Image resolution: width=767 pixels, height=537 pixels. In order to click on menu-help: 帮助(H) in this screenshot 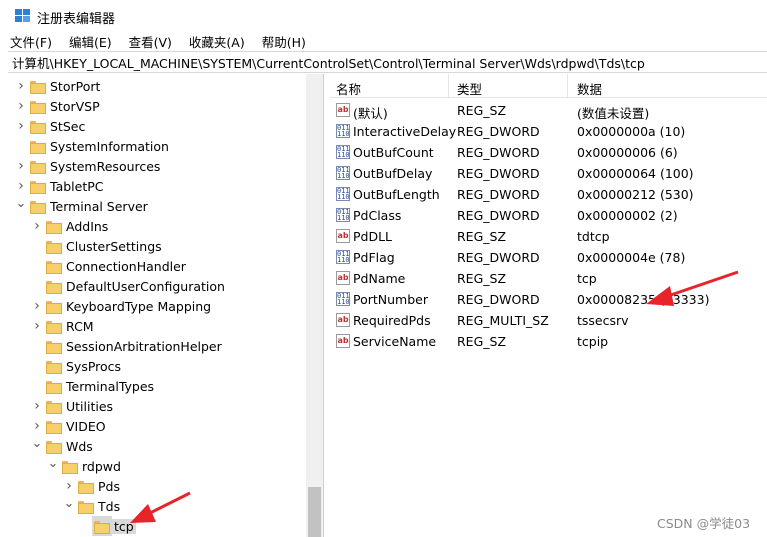, I will do `click(284, 41)`.